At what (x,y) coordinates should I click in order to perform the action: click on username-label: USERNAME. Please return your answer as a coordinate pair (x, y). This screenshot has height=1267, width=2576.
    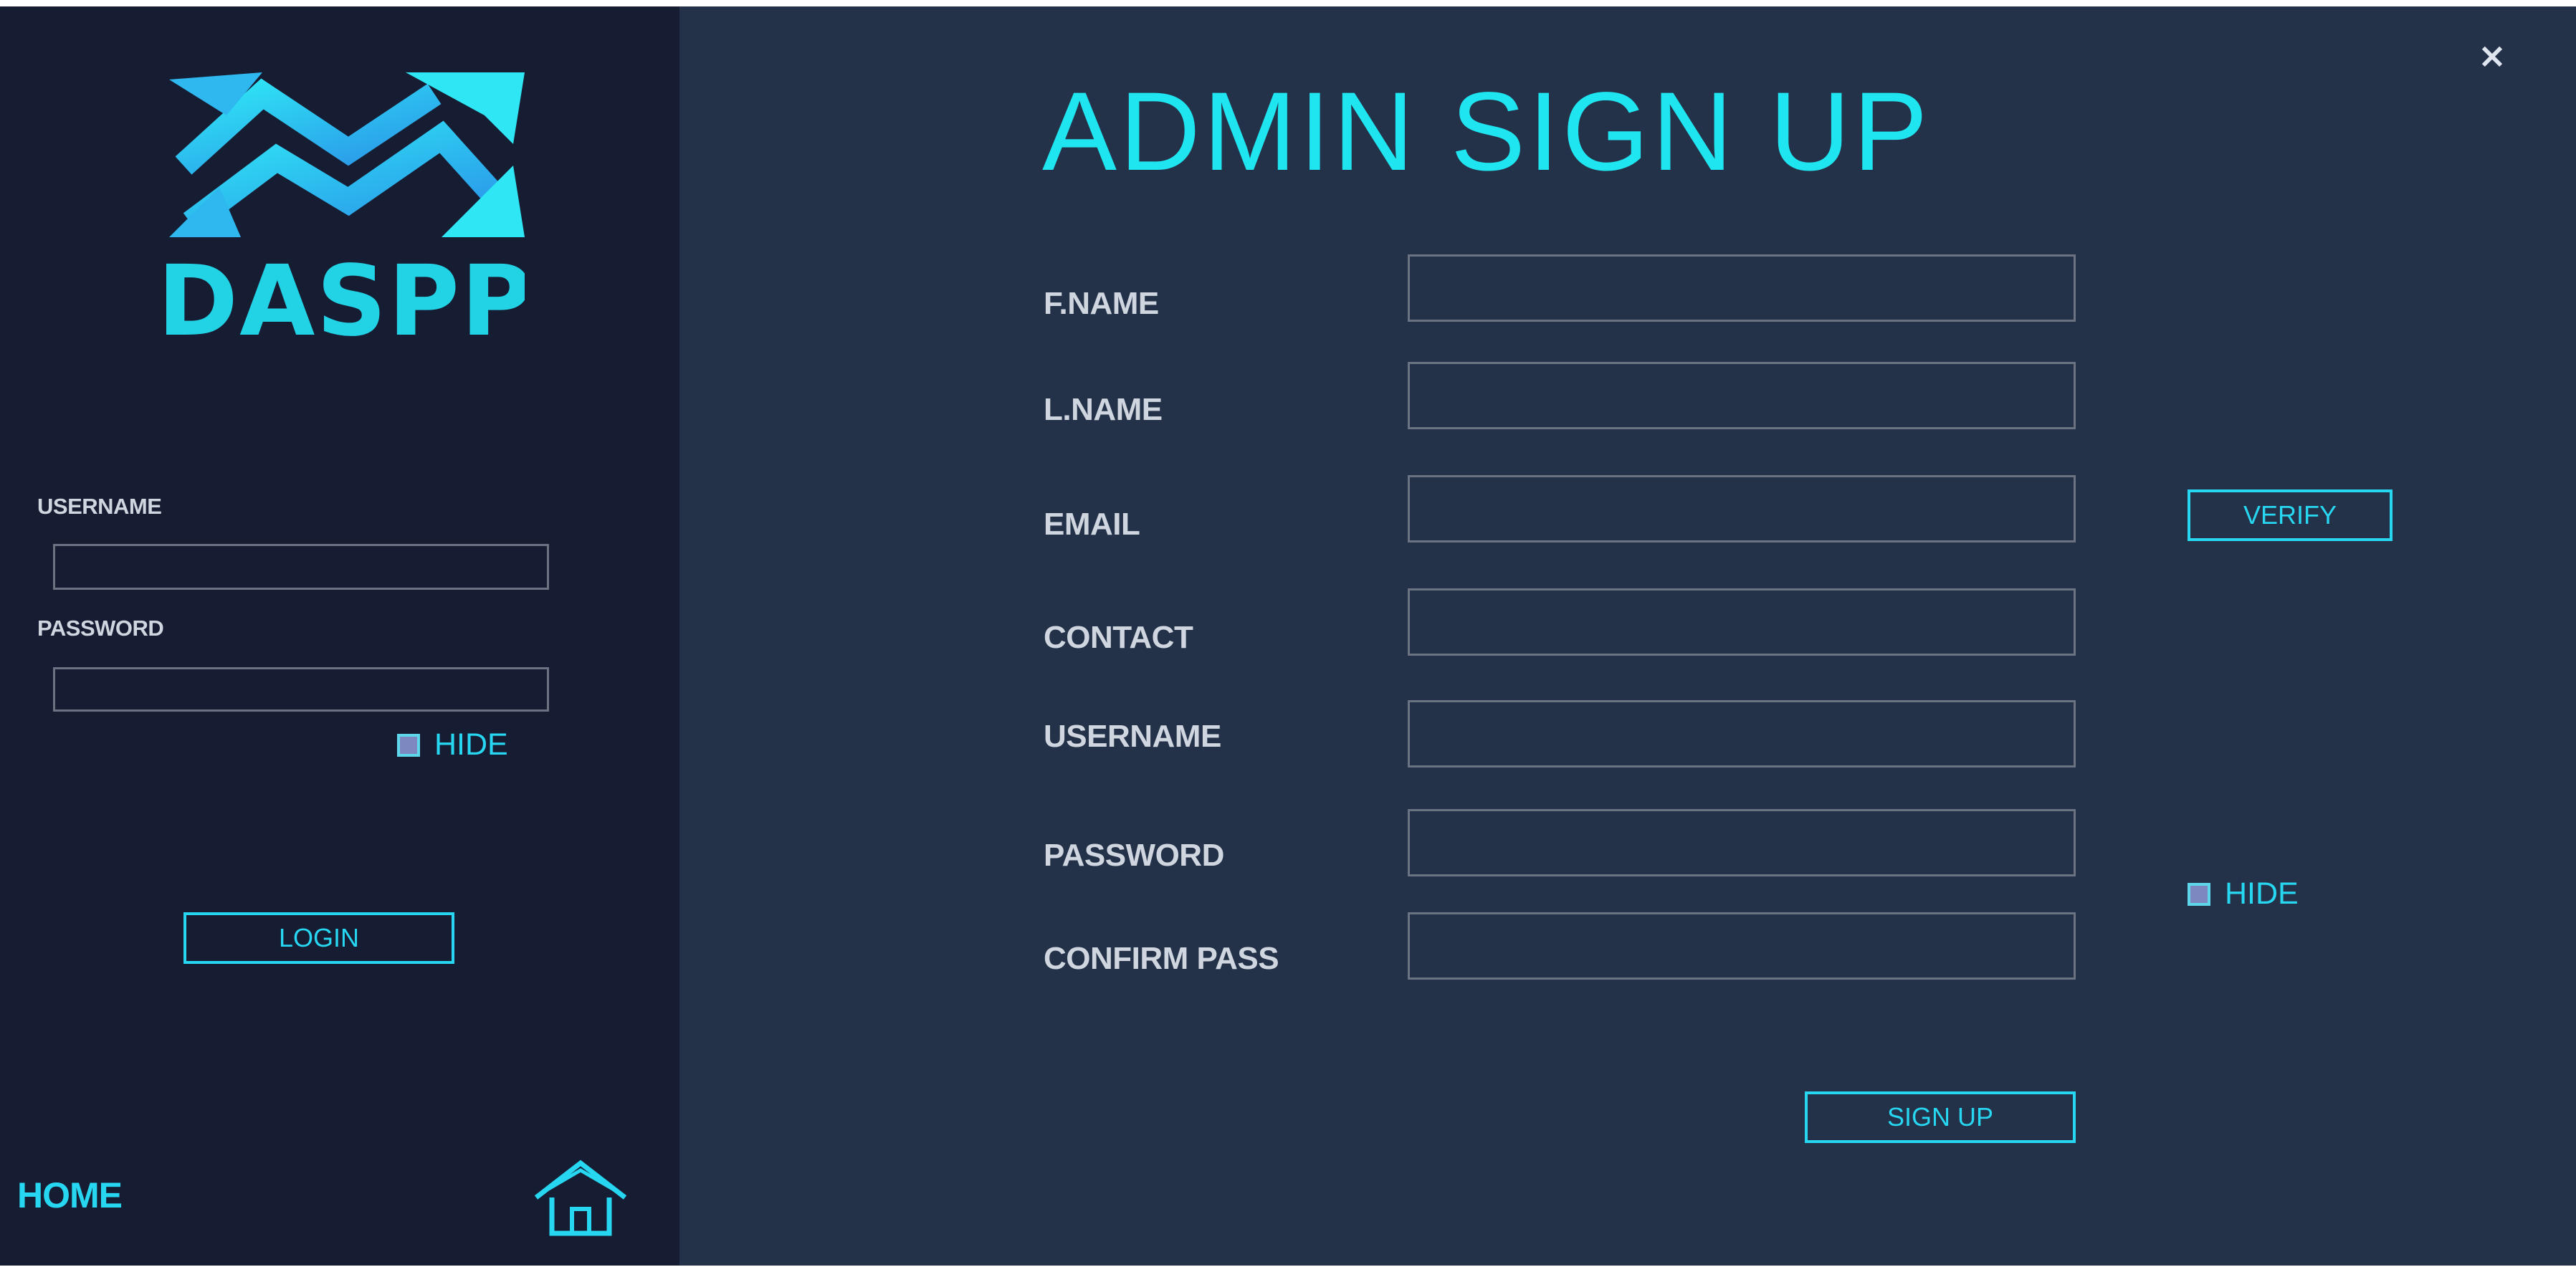
    Looking at the image, I should click on (1132, 736).